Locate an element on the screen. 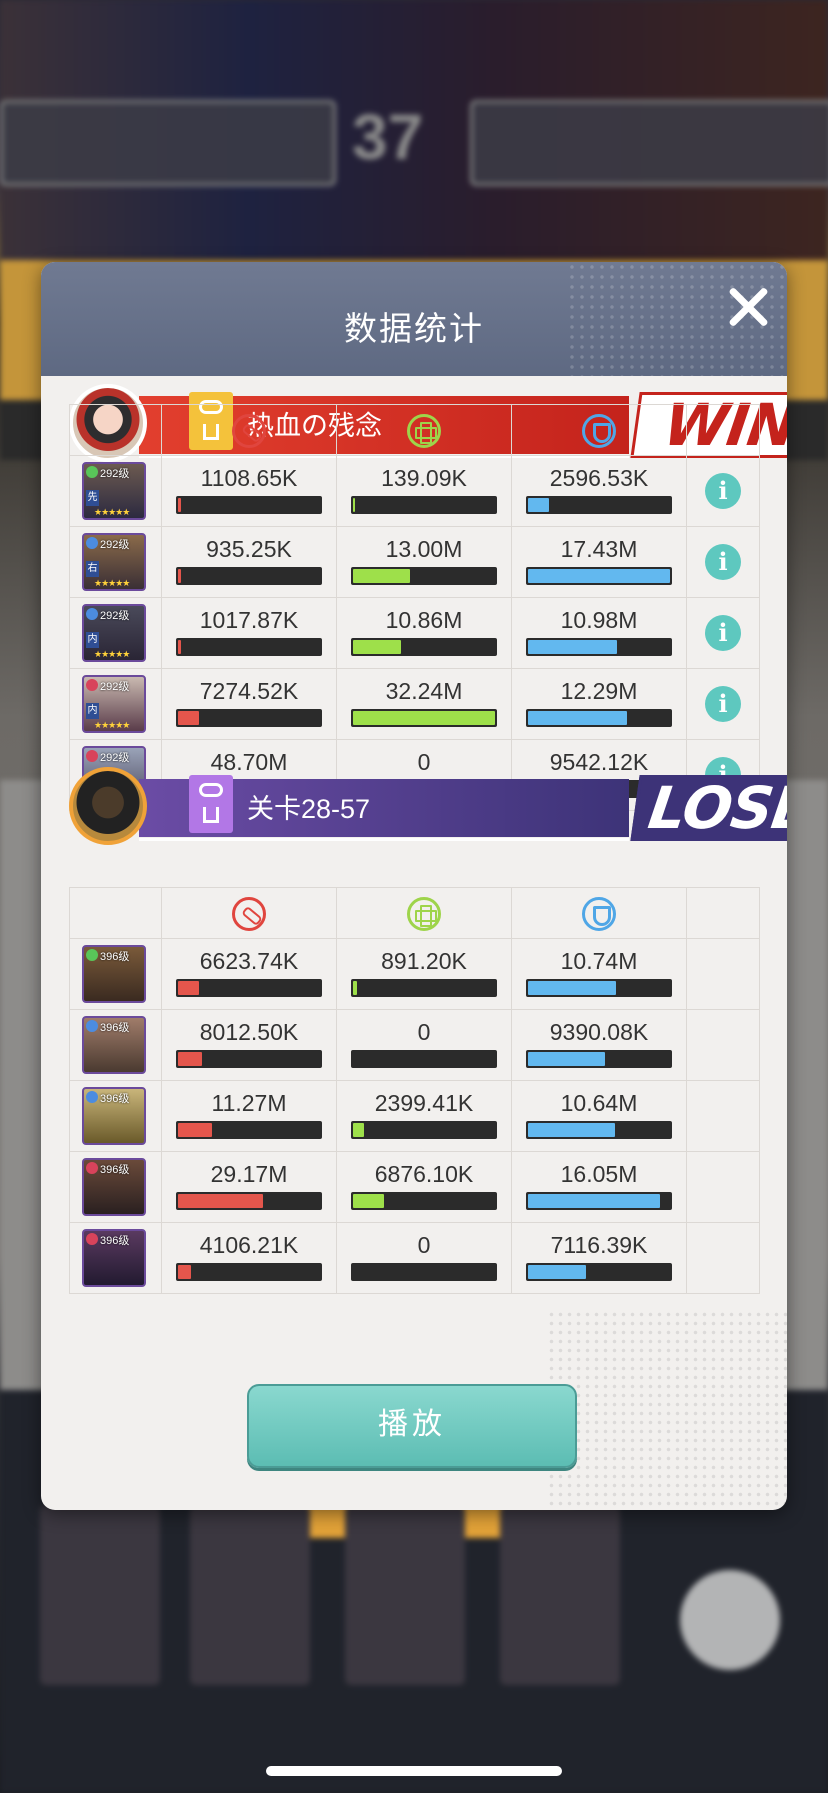  damage-icon is located at coordinates (249, 914).